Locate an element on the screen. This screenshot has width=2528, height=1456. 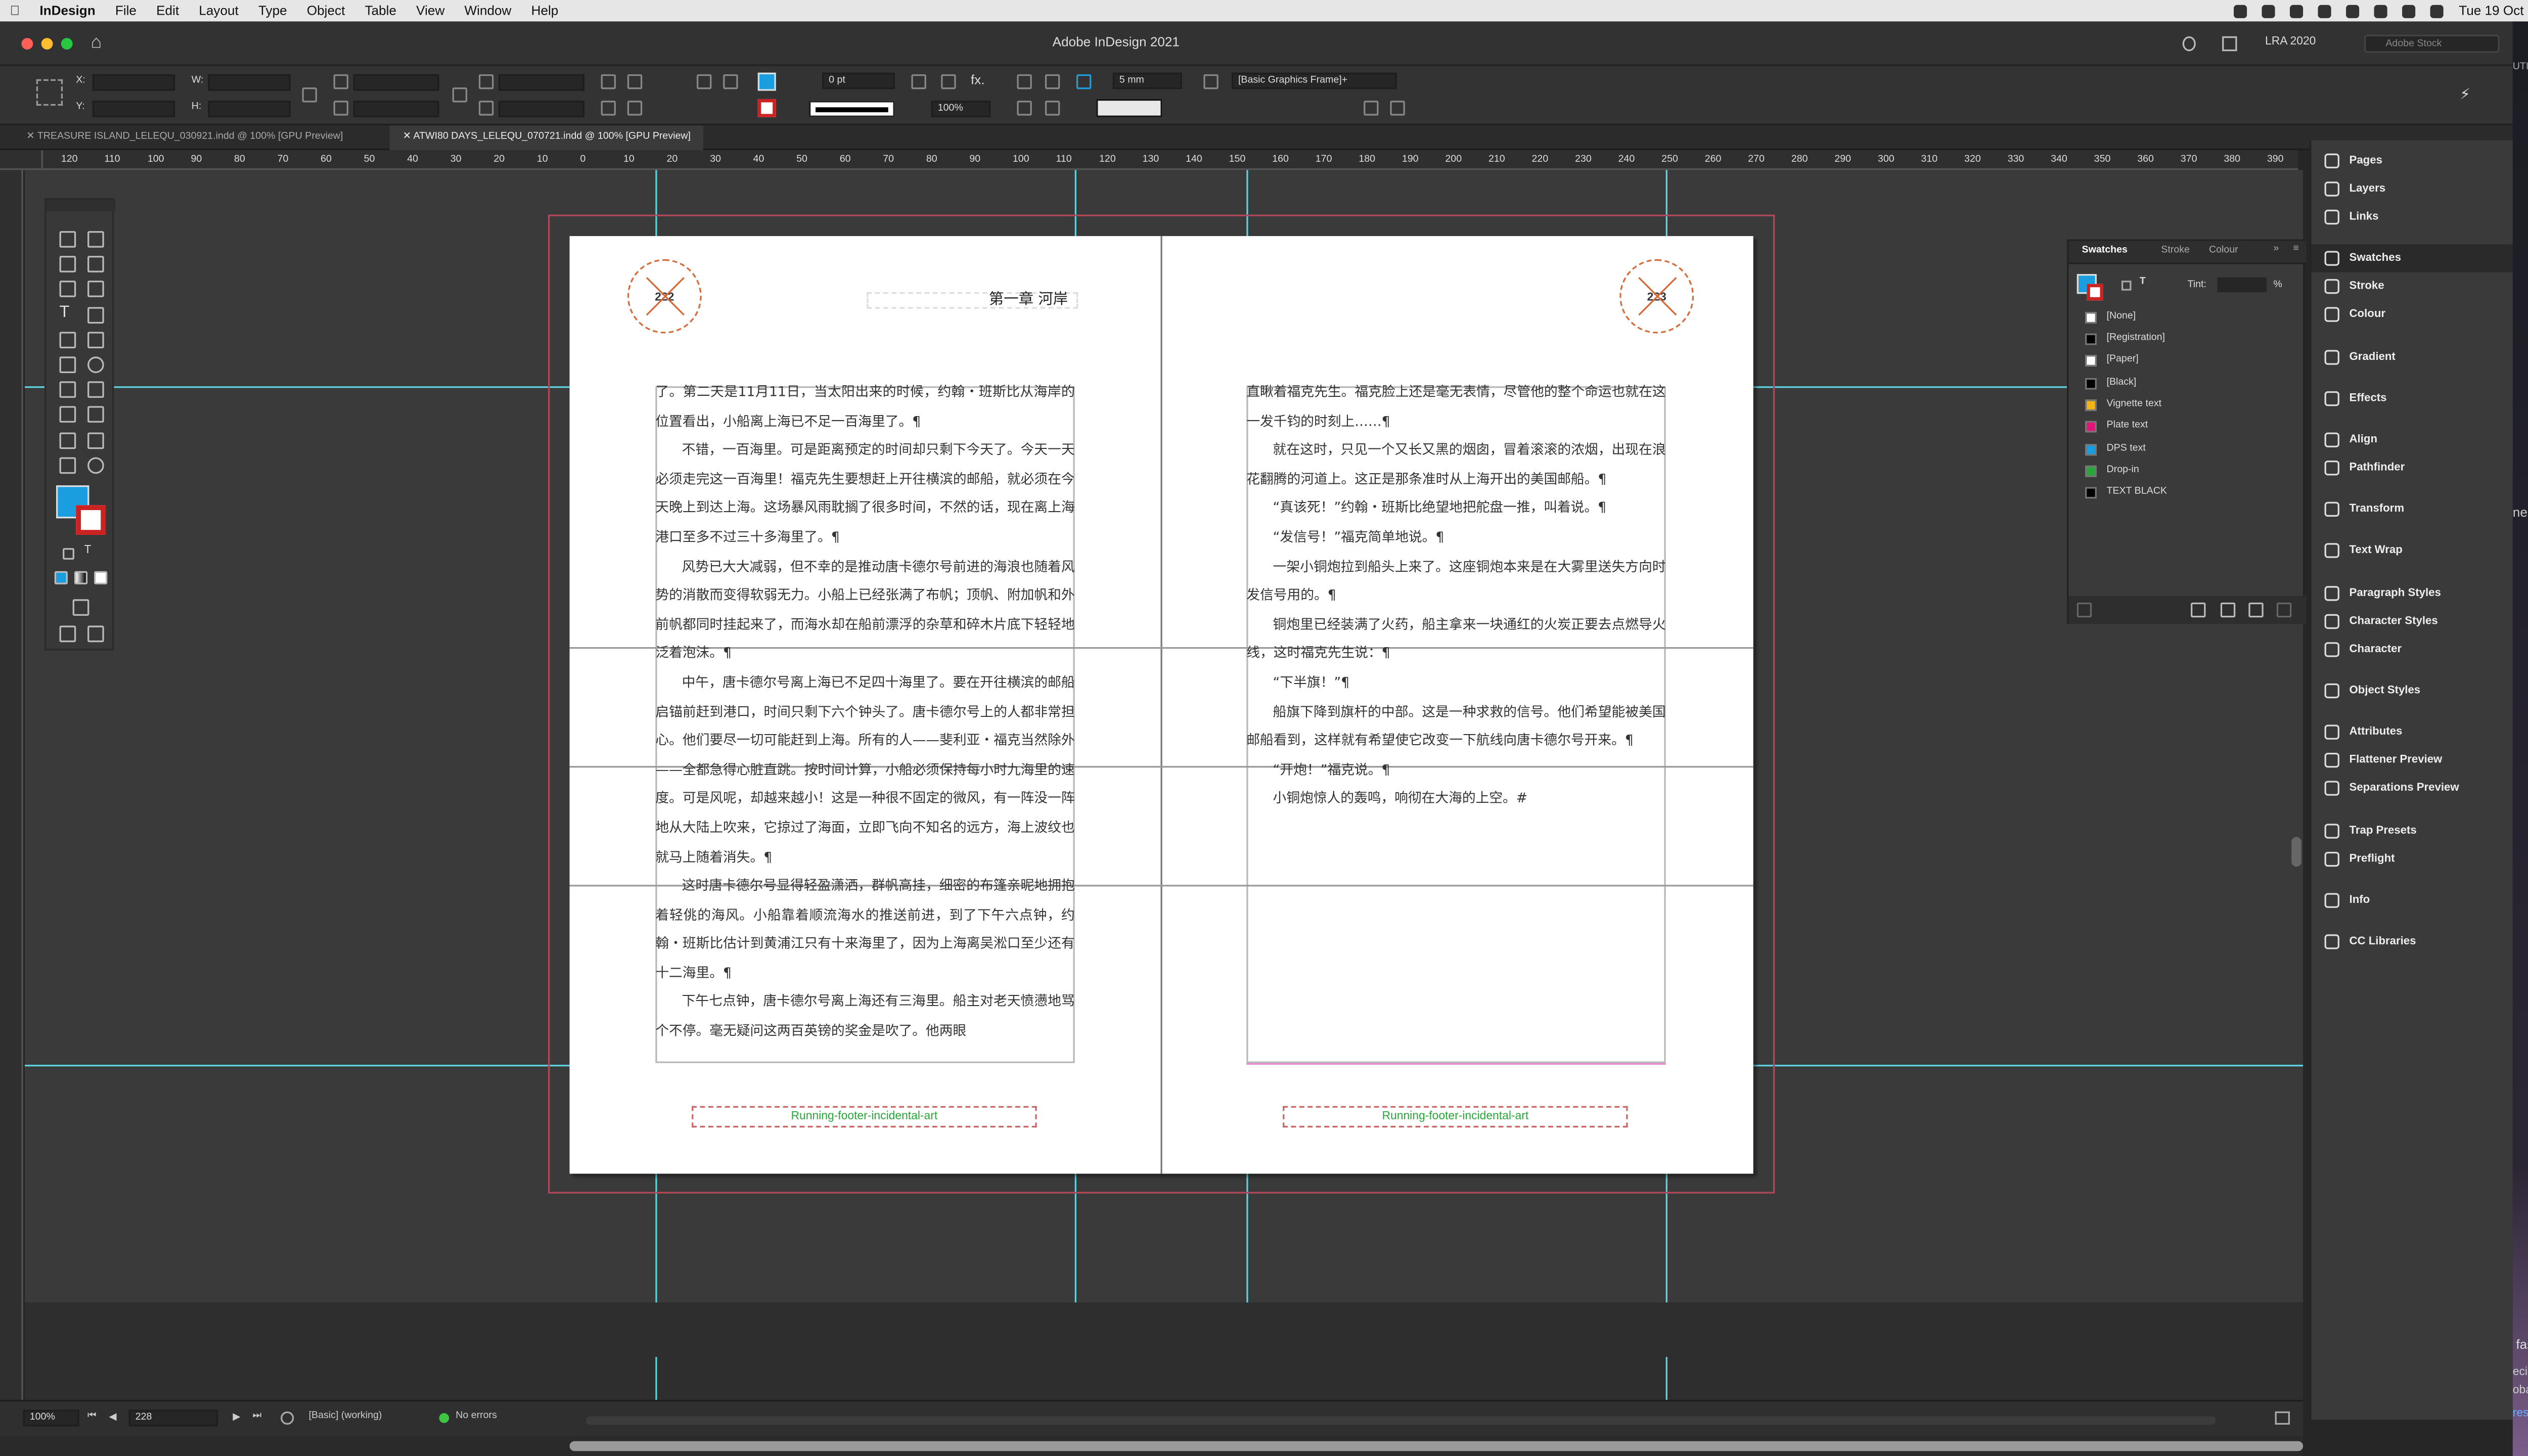
panel-flattener-preview: Flattener Preview is located at coordinates (2413, 760).